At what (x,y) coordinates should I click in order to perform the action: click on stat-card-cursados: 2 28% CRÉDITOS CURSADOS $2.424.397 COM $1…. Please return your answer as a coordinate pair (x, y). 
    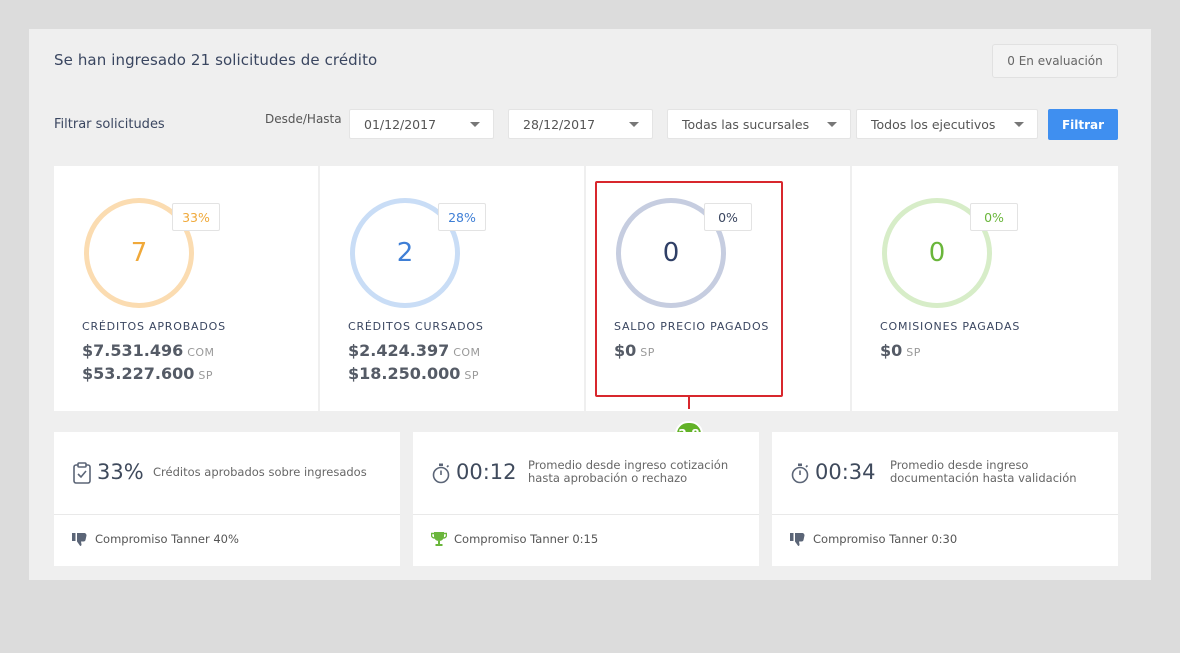
    Looking at the image, I should click on (452, 288).